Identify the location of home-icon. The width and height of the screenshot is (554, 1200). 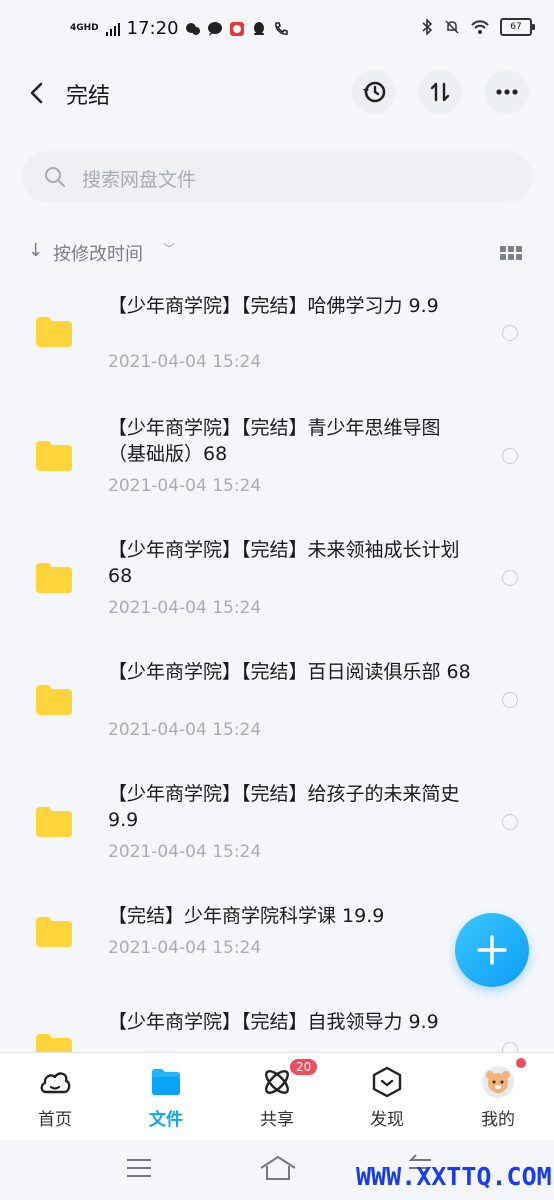
(278, 1168).